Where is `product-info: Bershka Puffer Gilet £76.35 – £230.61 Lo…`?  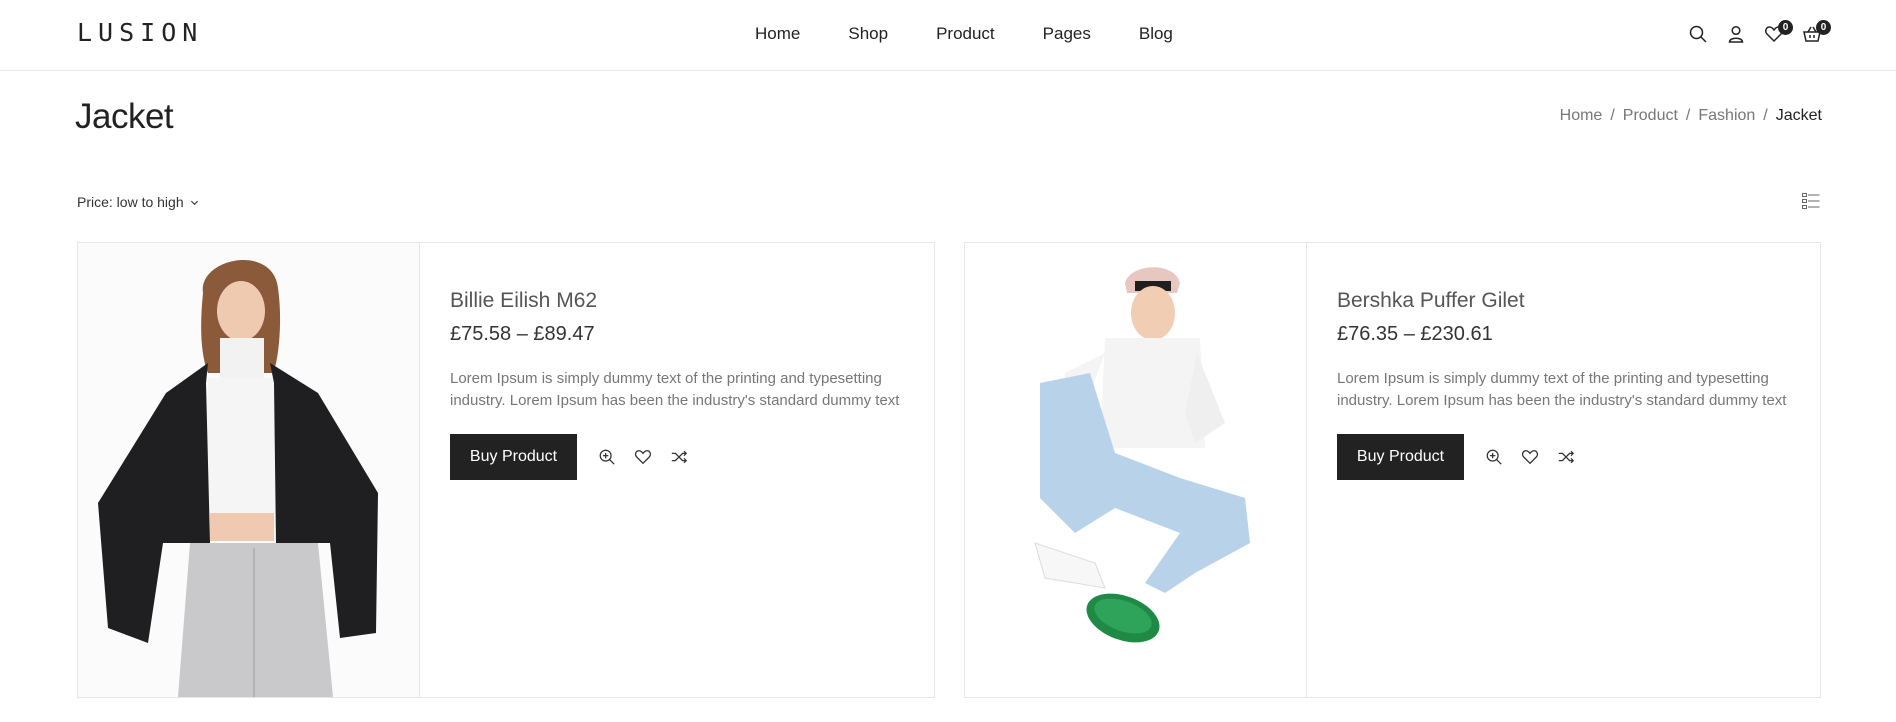 product-info: Bershka Puffer Gilet £76.35 – £230.61 Lo… is located at coordinates (1566, 384).